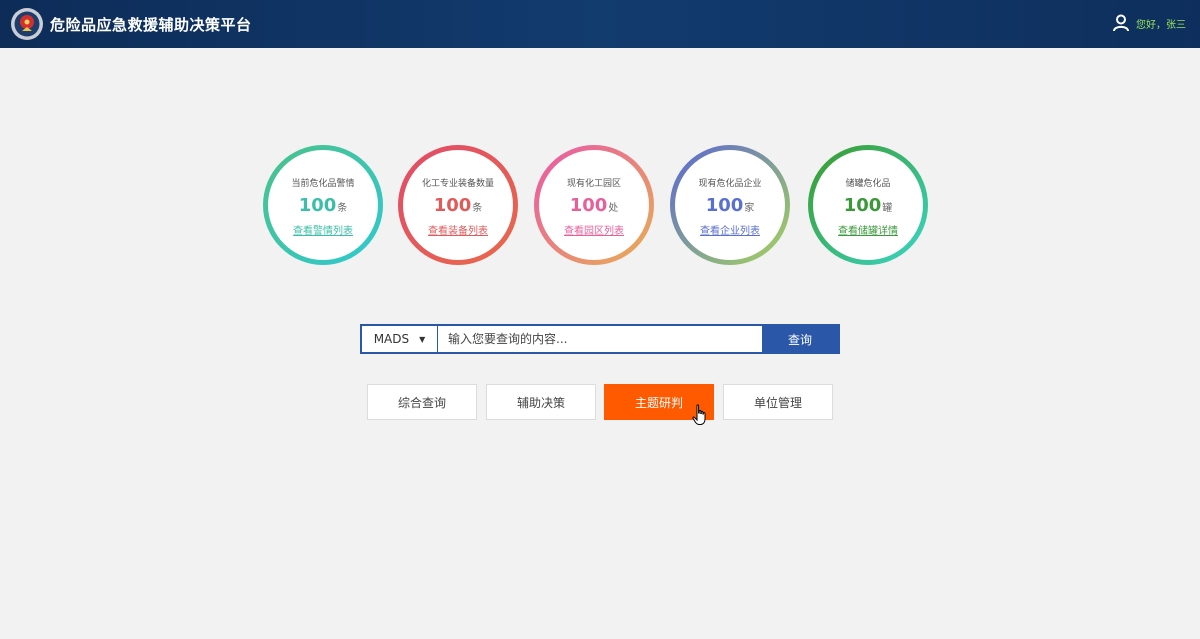 This screenshot has width=1200, height=639. What do you see at coordinates (594, 229) in the screenshot?
I see `view-parks-link: 查看园区列表` at bounding box center [594, 229].